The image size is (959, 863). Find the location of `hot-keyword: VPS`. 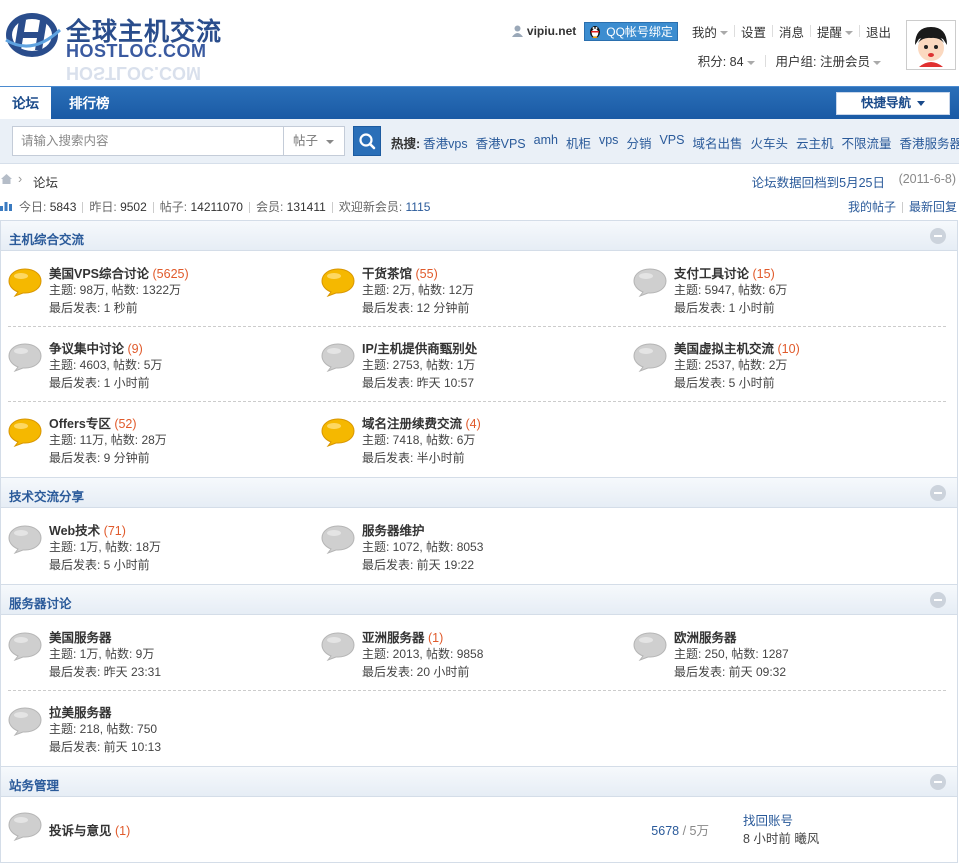

hot-keyword: VPS is located at coordinates (671, 142).